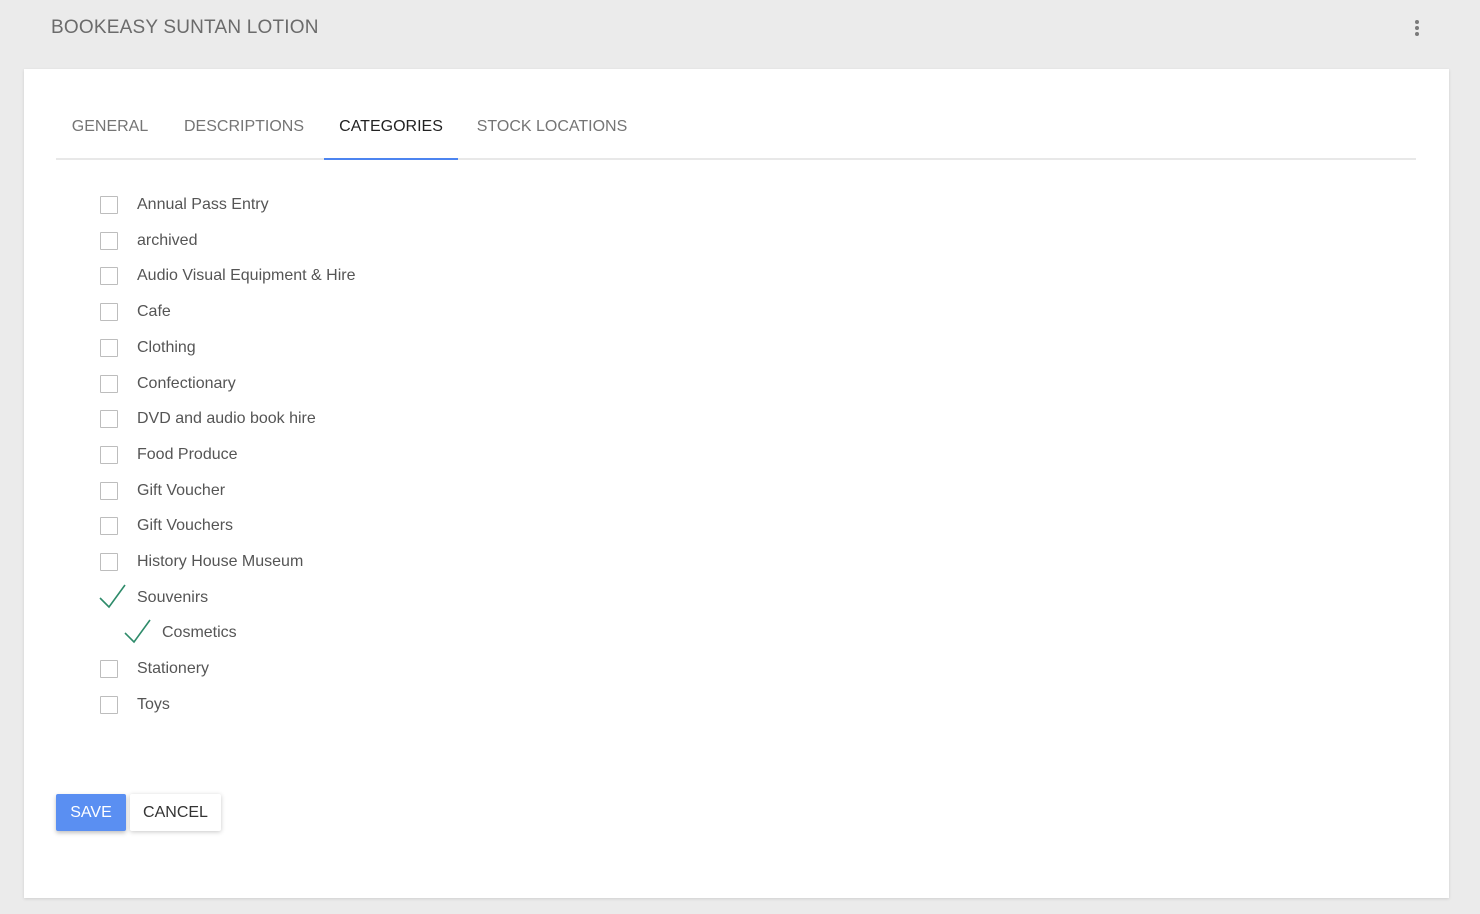 The image size is (1480, 914). I want to click on category-label: Gift Vouchers, so click(185, 525).